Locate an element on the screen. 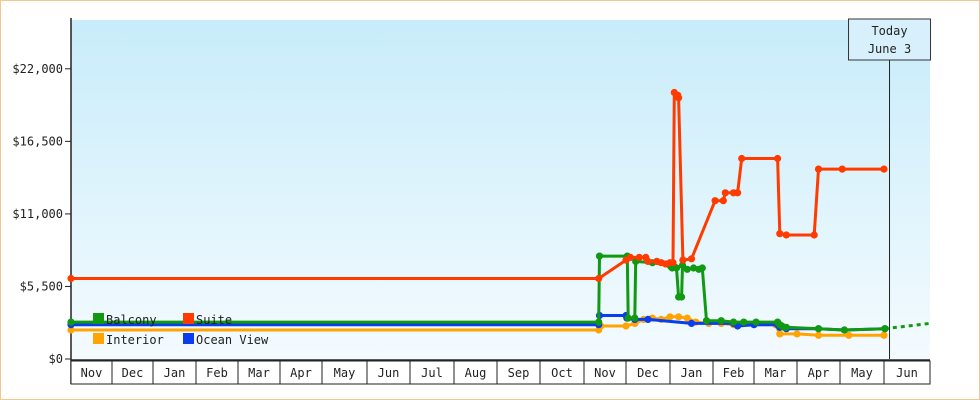  y-tick-label: $5,500 is located at coordinates (41, 286).